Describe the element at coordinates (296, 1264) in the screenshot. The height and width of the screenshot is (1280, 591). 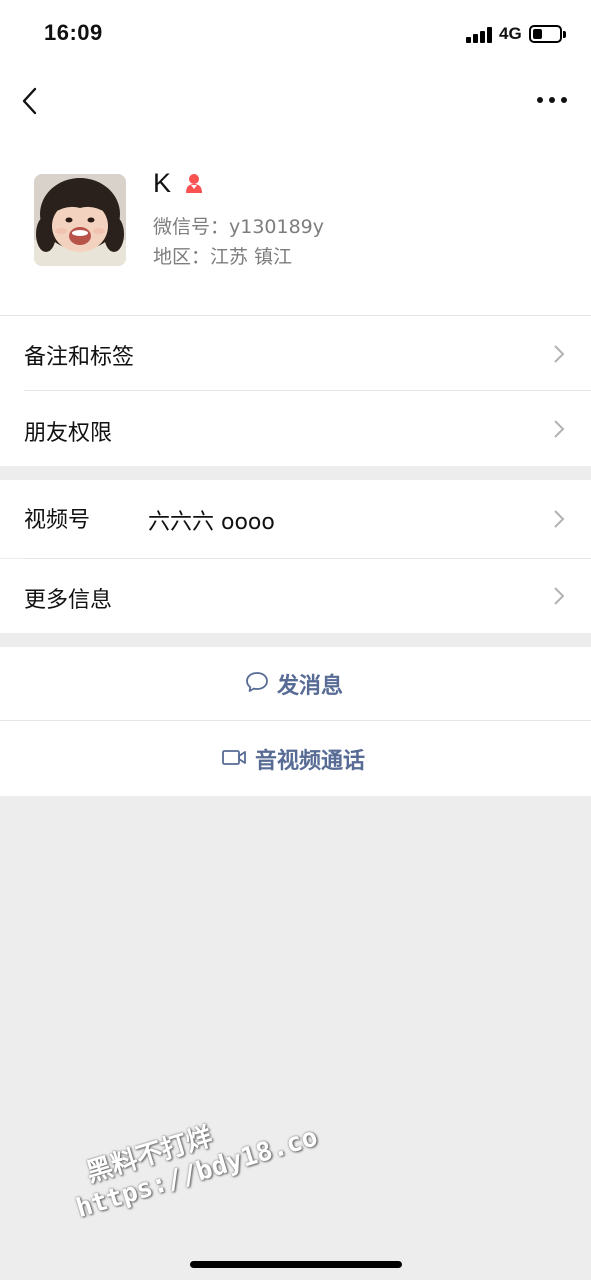
I see `home-indicator` at that location.